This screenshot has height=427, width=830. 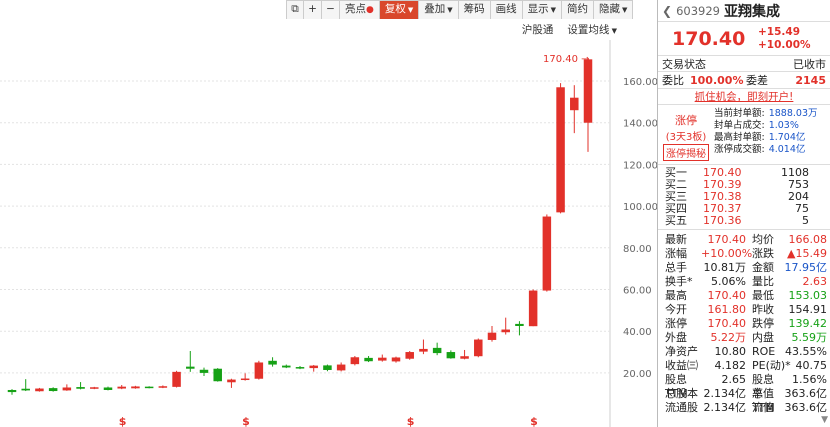 I want to click on stat-value: 40.75, so click(x=811, y=365).